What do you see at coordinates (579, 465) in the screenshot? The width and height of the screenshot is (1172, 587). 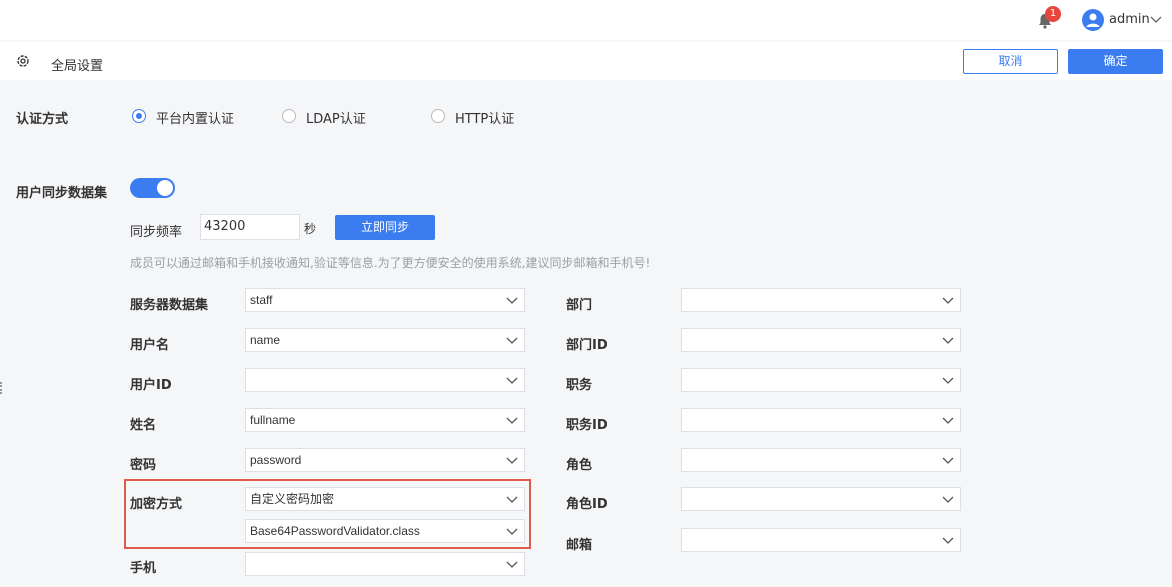 I see `field-label: 角色` at bounding box center [579, 465].